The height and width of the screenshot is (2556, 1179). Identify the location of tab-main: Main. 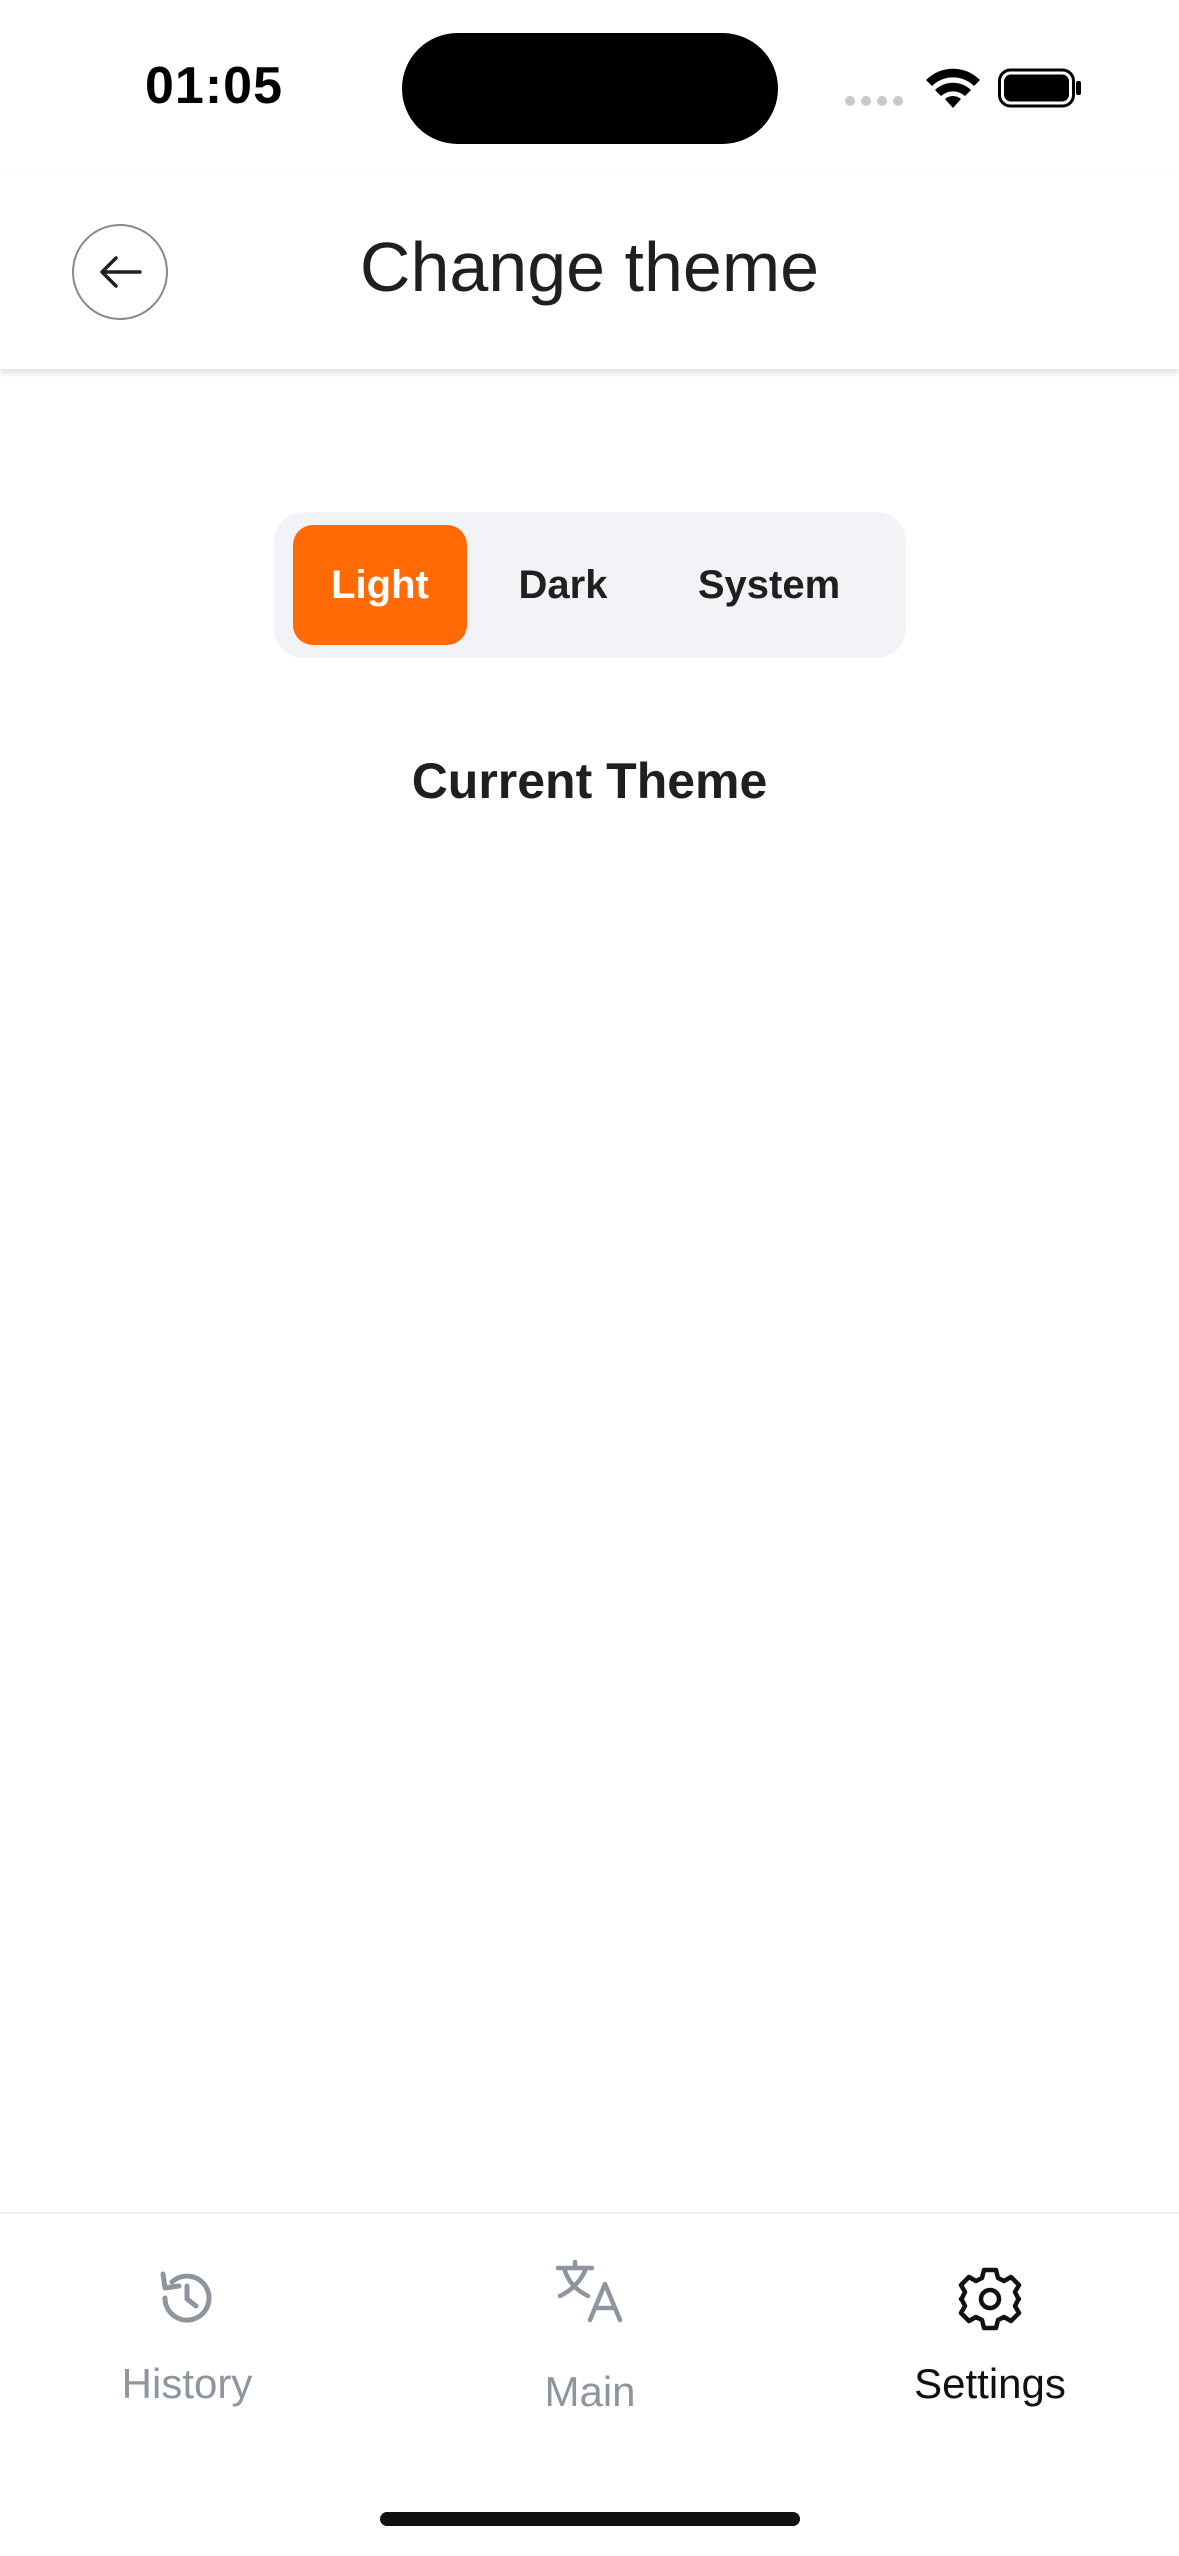
(590, 2339).